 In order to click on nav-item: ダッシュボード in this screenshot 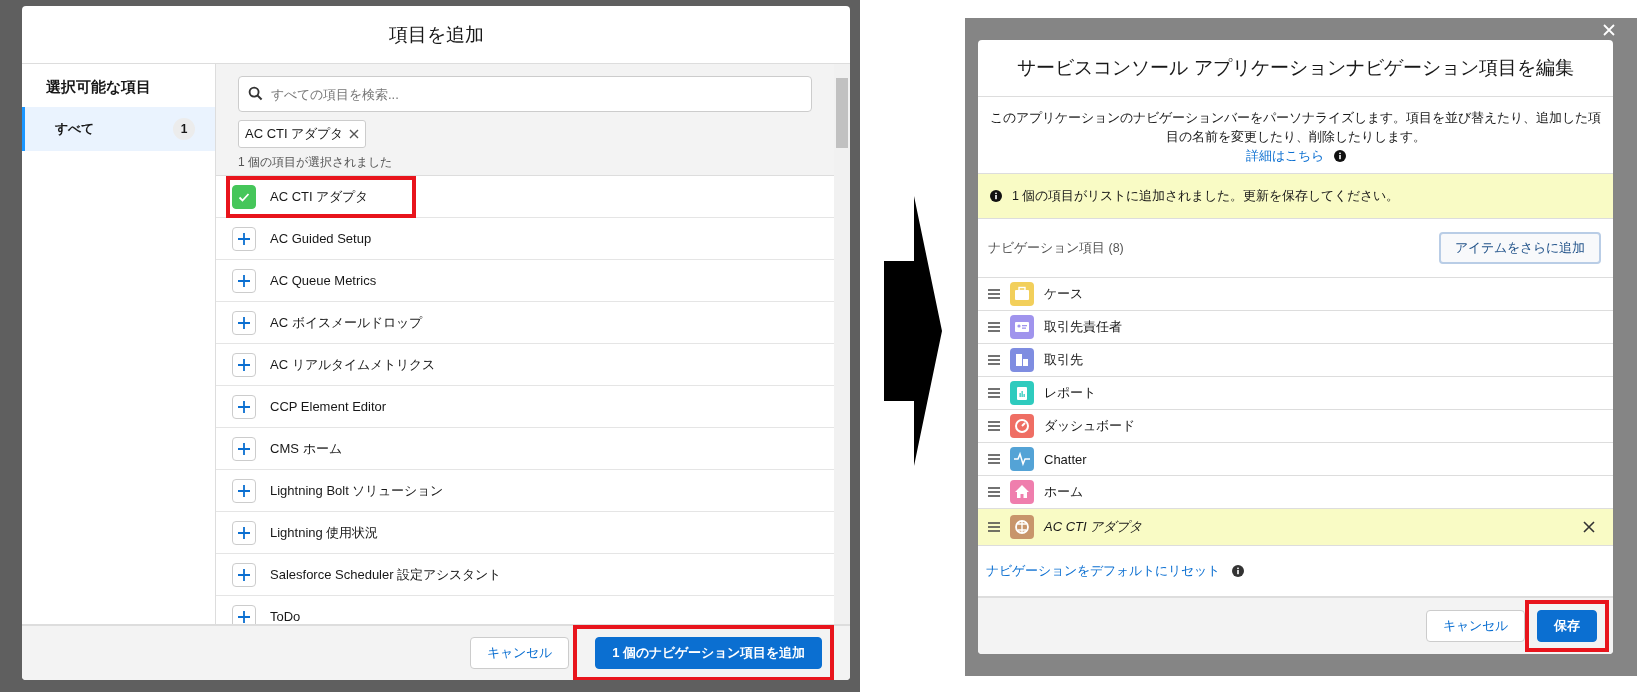, I will do `click(1295, 427)`.